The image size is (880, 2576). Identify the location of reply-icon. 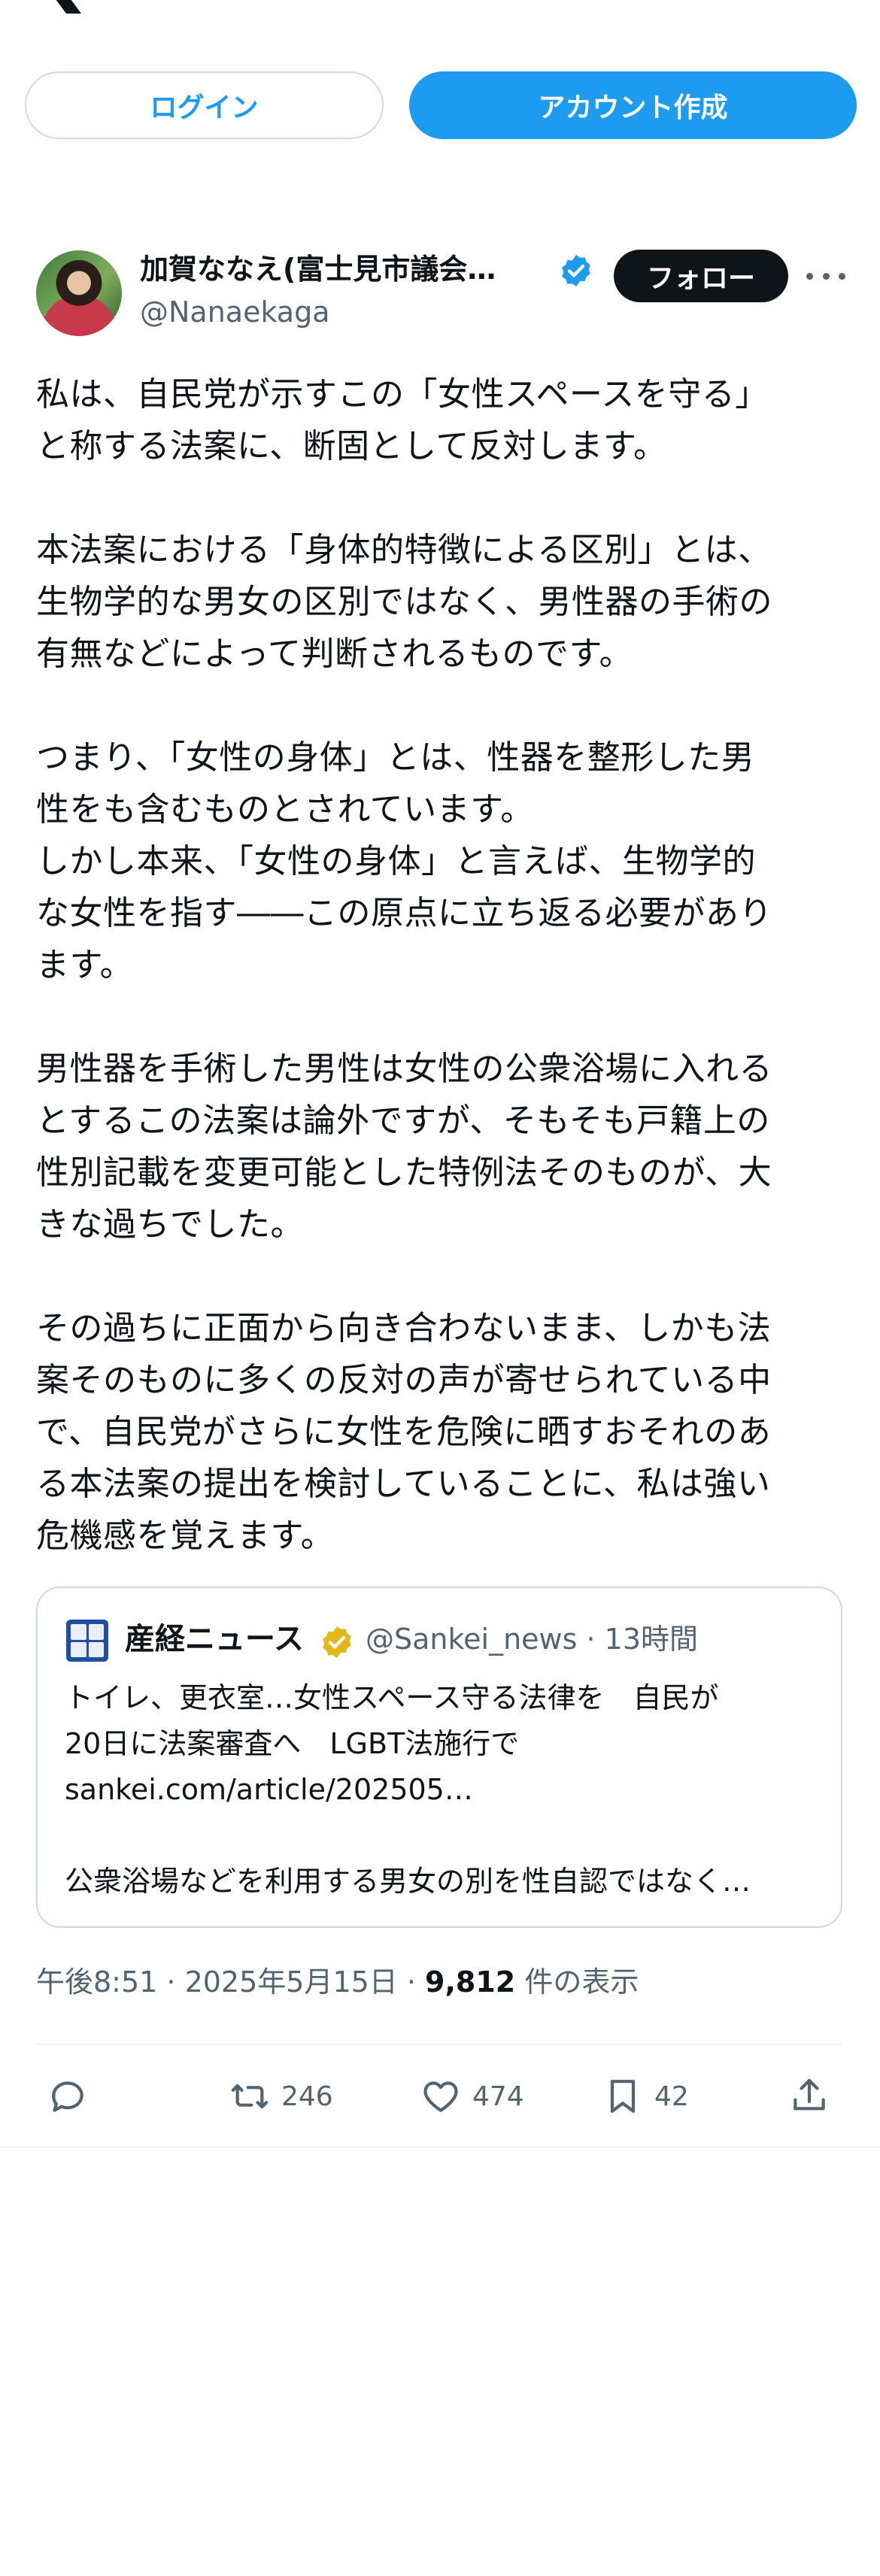
(67, 2096).